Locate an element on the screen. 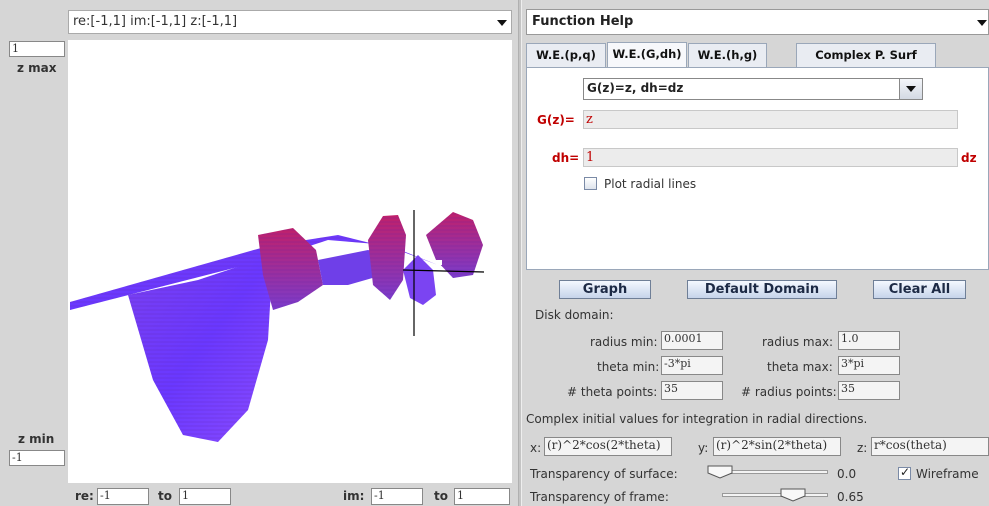 This screenshot has width=989, height=506. theta-min-label: theta min: is located at coordinates (628, 367).